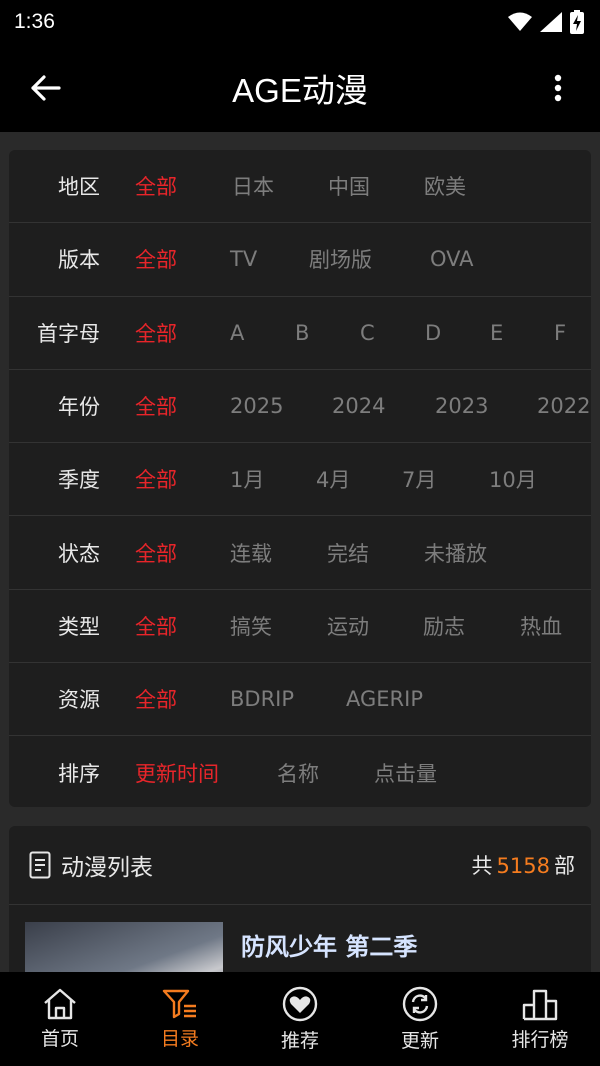 Image resolution: width=600 pixels, height=1066 pixels. I want to click on filter-option: 日本, so click(253, 186).